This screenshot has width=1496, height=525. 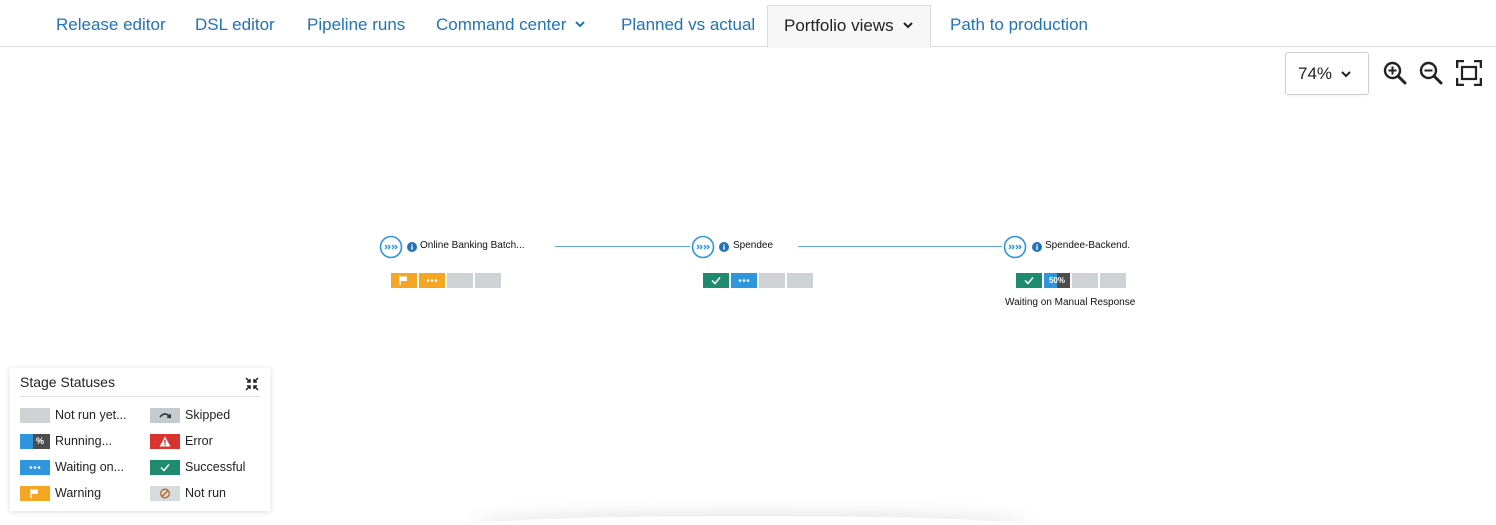 I want to click on stage-warning, so click(x=404, y=280).